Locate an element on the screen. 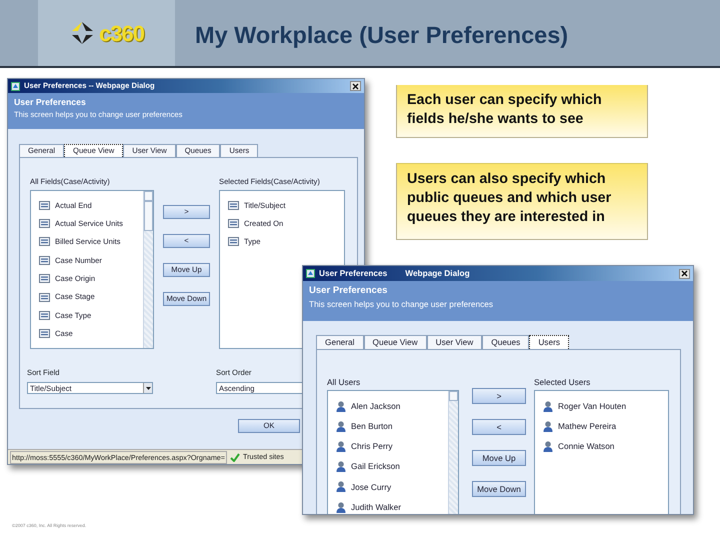 Image resolution: width=720 pixels, height=540 pixels. logo-text: c360 is located at coordinates (121, 34).